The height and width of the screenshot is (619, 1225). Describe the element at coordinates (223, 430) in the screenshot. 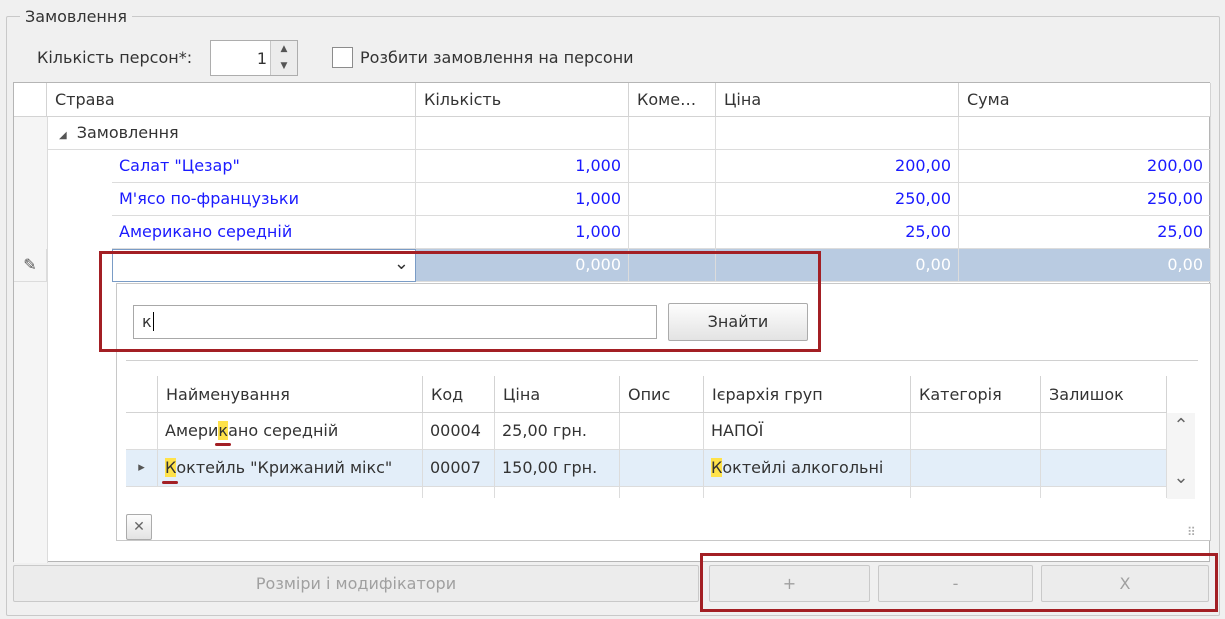

I see `match-highlight: к` at that location.